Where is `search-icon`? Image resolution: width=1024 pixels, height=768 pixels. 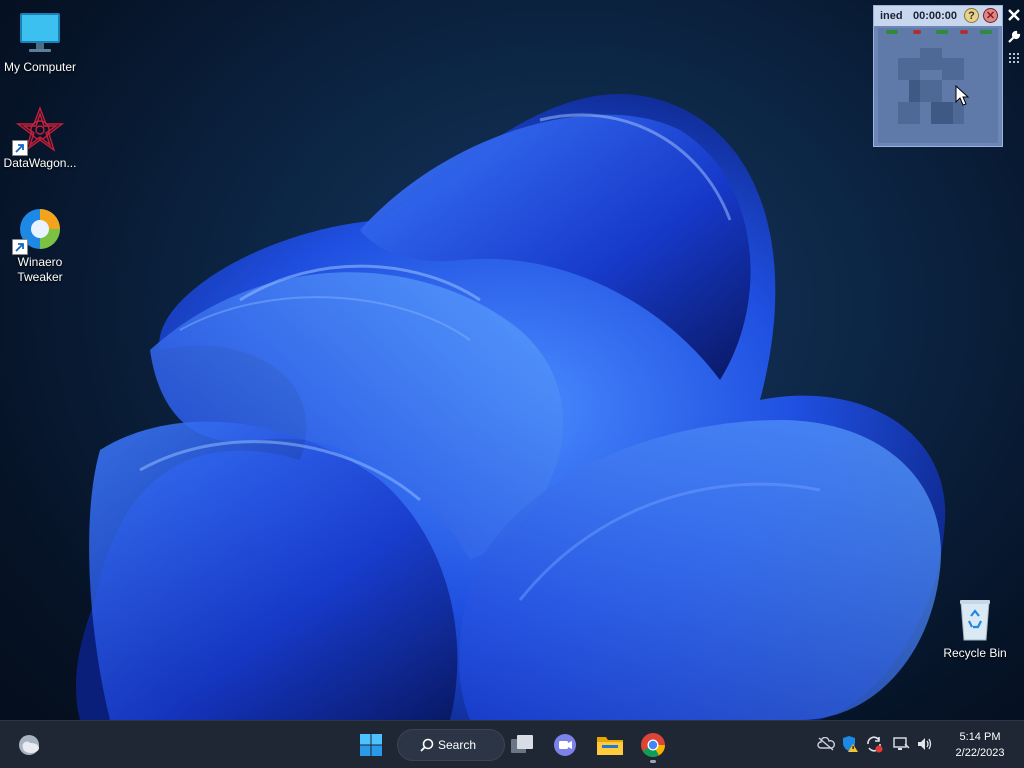 search-icon is located at coordinates (427, 745).